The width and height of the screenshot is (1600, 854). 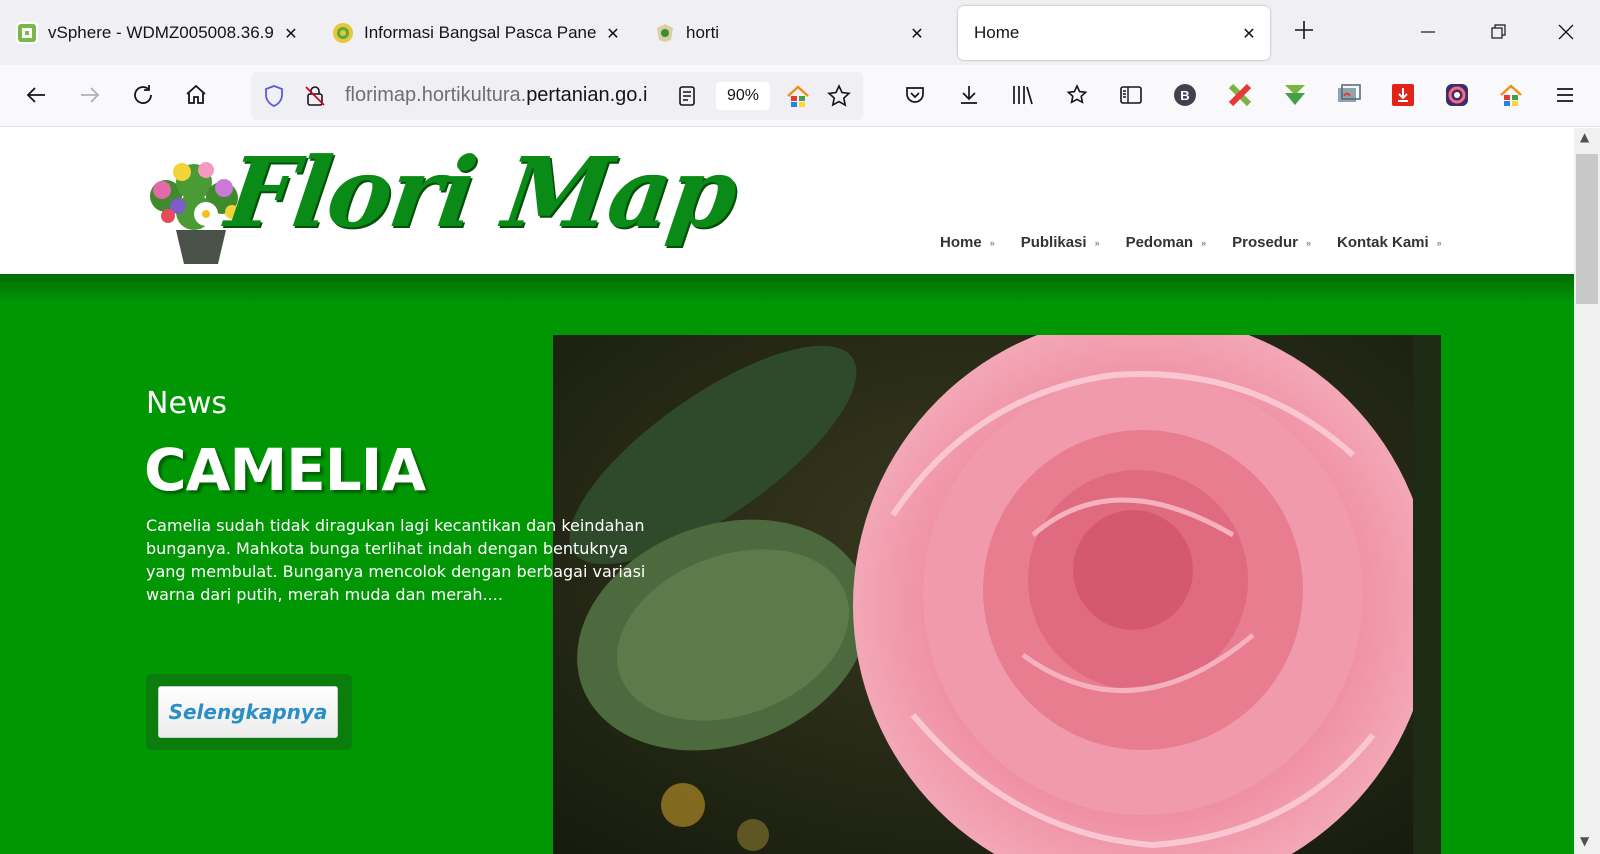 What do you see at coordinates (788, 33) in the screenshot?
I see `tab-horti: horti ✕` at bounding box center [788, 33].